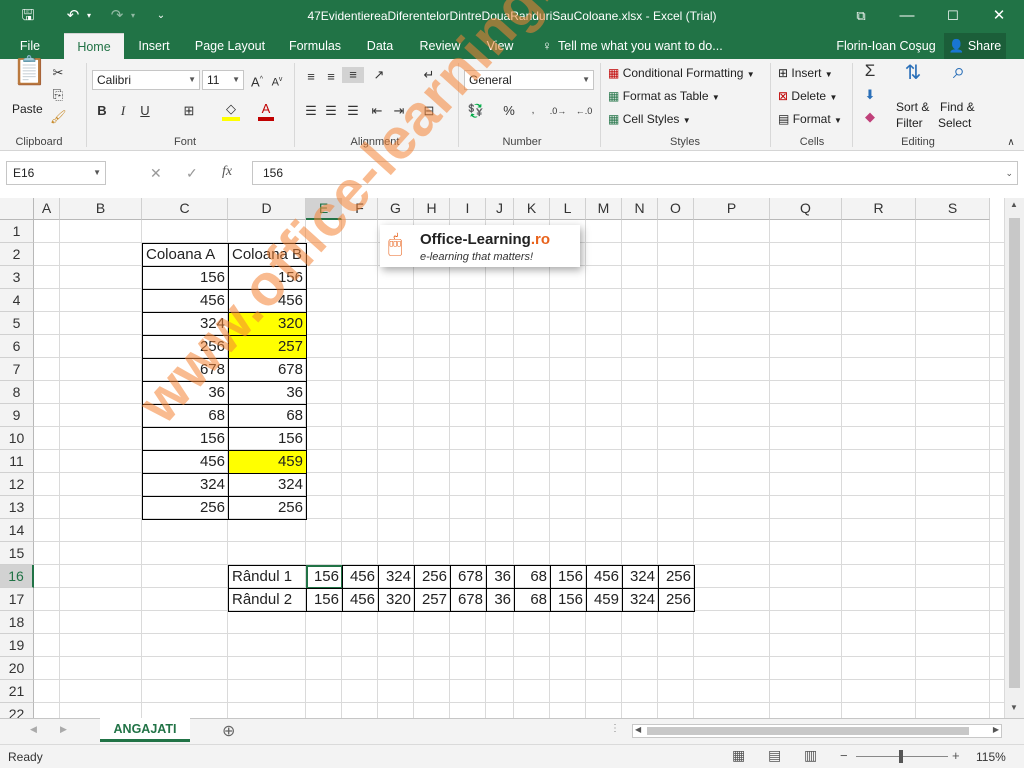 The image size is (1024, 768). What do you see at coordinates (901, 756) in the screenshot?
I see `zoom-slider-thumb` at bounding box center [901, 756].